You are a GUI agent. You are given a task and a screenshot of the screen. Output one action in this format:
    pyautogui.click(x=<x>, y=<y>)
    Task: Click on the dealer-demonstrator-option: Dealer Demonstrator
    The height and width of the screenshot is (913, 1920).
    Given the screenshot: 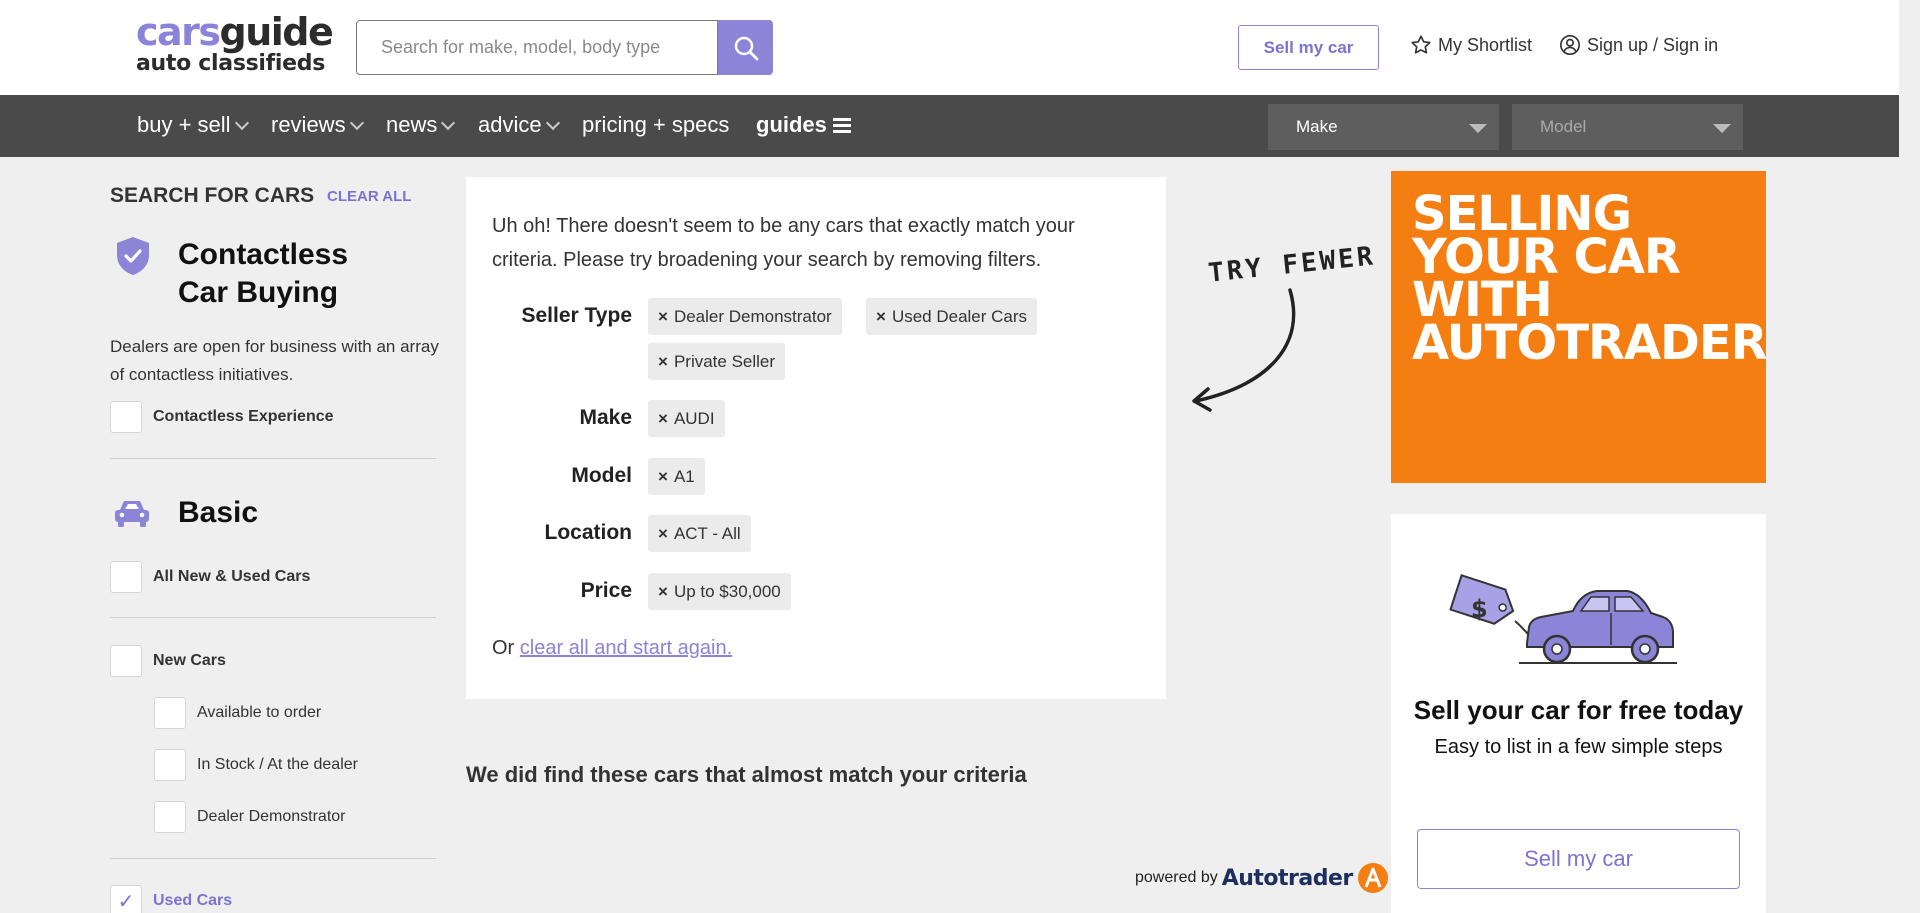 What is the action you would take?
    pyautogui.click(x=250, y=817)
    